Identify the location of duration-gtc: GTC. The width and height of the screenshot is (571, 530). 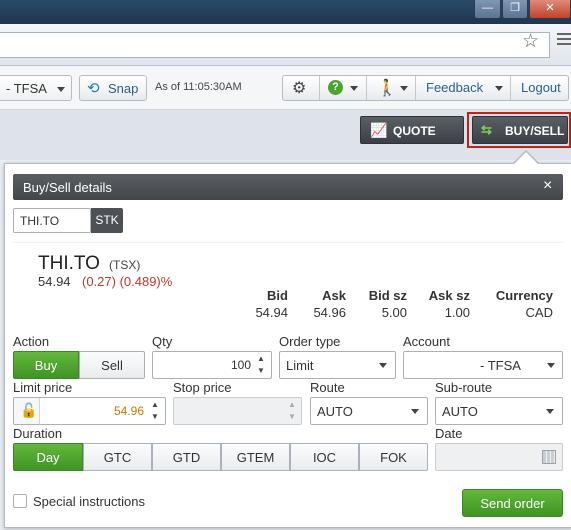
(117, 457).